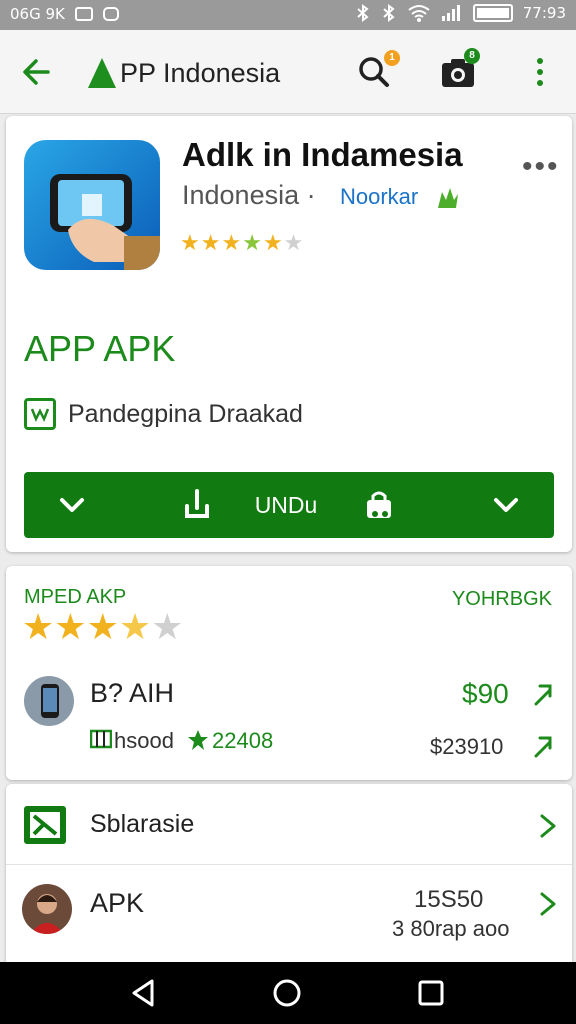  What do you see at coordinates (37, 14) in the screenshot?
I see `status-time-left: 06G 9K` at bounding box center [37, 14].